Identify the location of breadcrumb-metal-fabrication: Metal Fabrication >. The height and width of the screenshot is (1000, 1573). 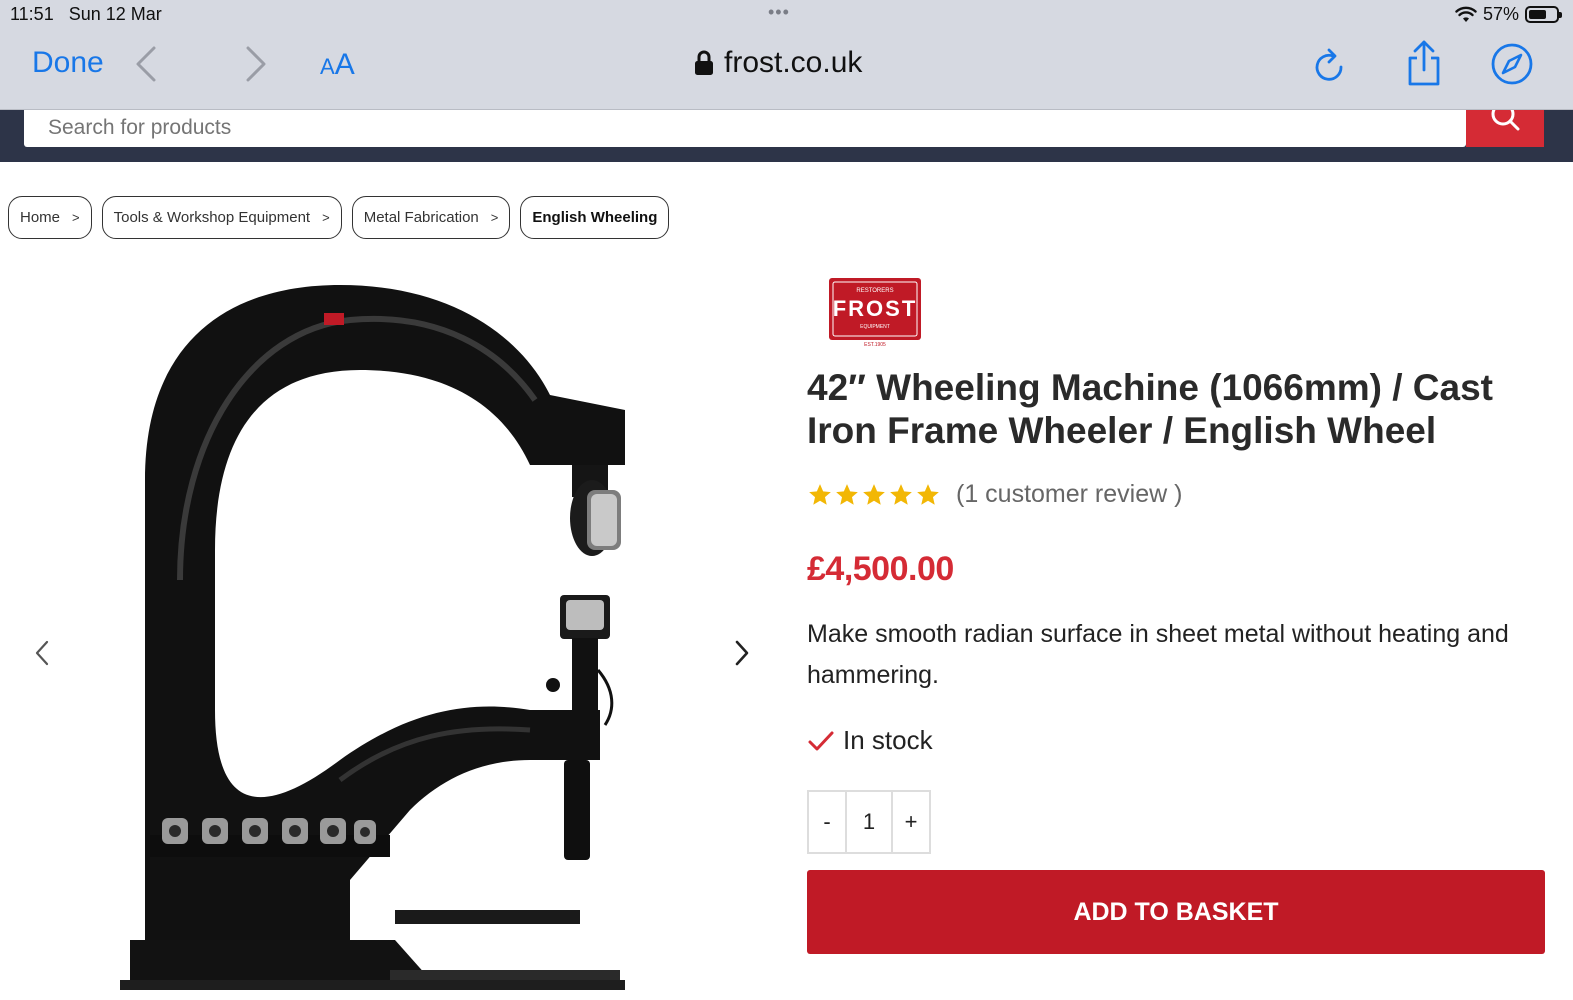
(431, 217).